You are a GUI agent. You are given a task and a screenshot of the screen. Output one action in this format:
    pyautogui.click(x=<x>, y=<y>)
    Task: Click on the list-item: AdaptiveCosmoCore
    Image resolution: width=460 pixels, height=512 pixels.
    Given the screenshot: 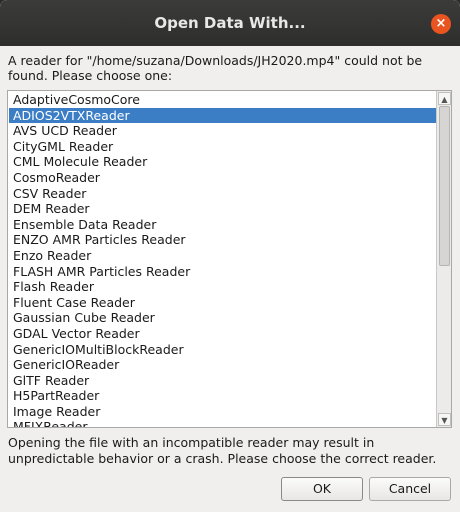 What is the action you would take?
    pyautogui.click(x=222, y=100)
    